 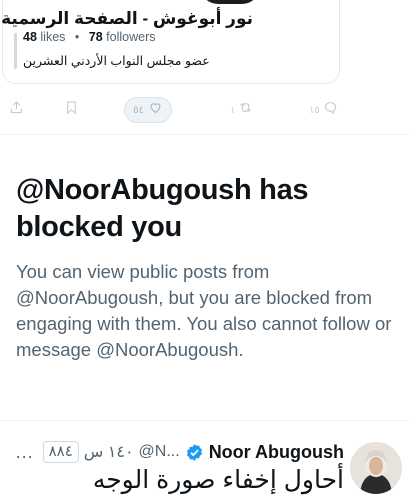 What do you see at coordinates (233, 110) in the screenshot?
I see `retweet-count: ١` at bounding box center [233, 110].